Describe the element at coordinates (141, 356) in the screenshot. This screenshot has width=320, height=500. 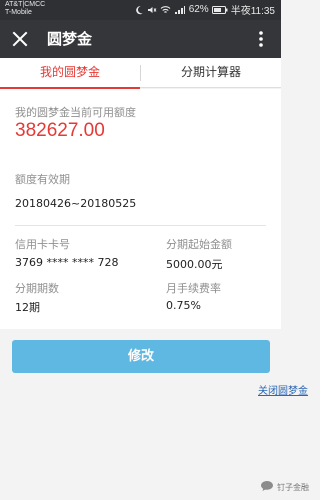
I see `modify-button: 修改` at that location.